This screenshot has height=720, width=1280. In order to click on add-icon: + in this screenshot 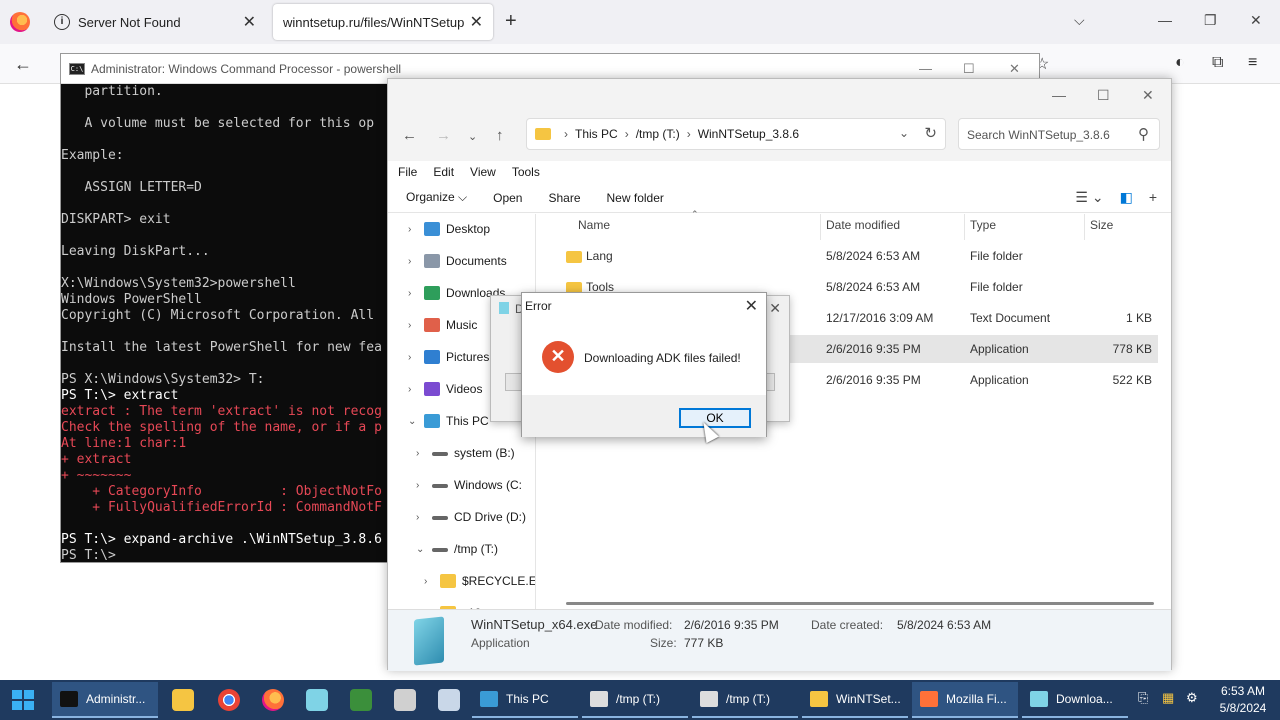, I will do `click(1153, 197)`.